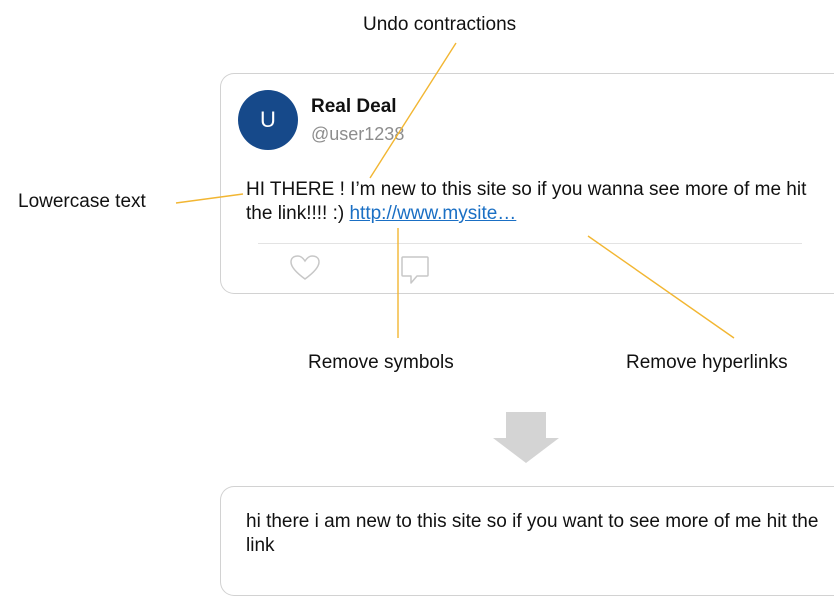  Describe the element at coordinates (413, 110) in the screenshot. I see `line-undo-contractions` at that location.